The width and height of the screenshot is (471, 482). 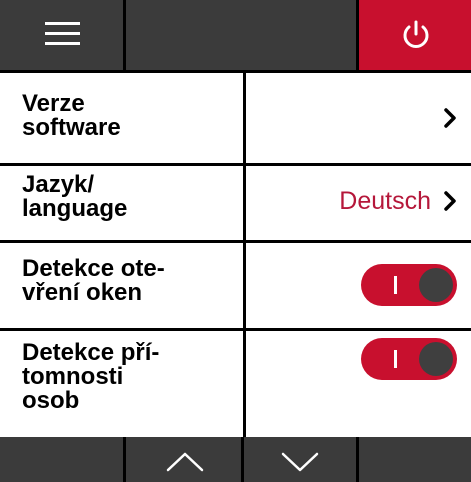 What do you see at coordinates (241, 35) in the screenshot?
I see `top-bar-spacer` at bounding box center [241, 35].